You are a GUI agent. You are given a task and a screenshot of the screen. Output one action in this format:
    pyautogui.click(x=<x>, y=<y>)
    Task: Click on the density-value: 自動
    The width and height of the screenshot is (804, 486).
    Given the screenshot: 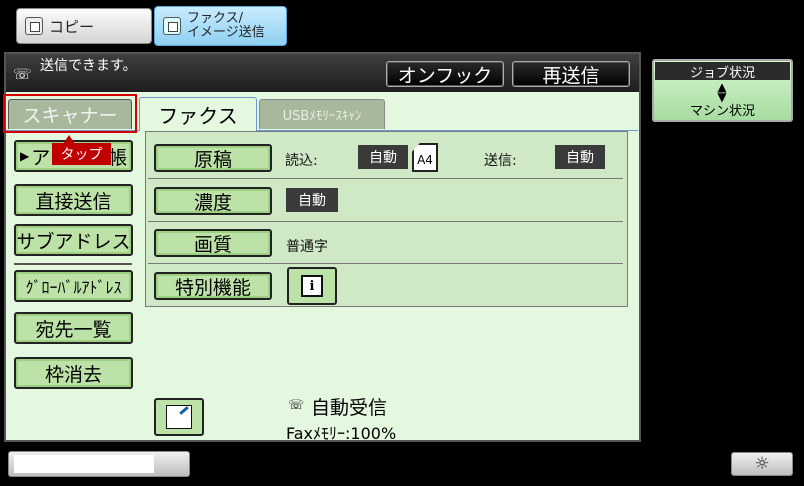 What is the action you would take?
    pyautogui.click(x=312, y=200)
    